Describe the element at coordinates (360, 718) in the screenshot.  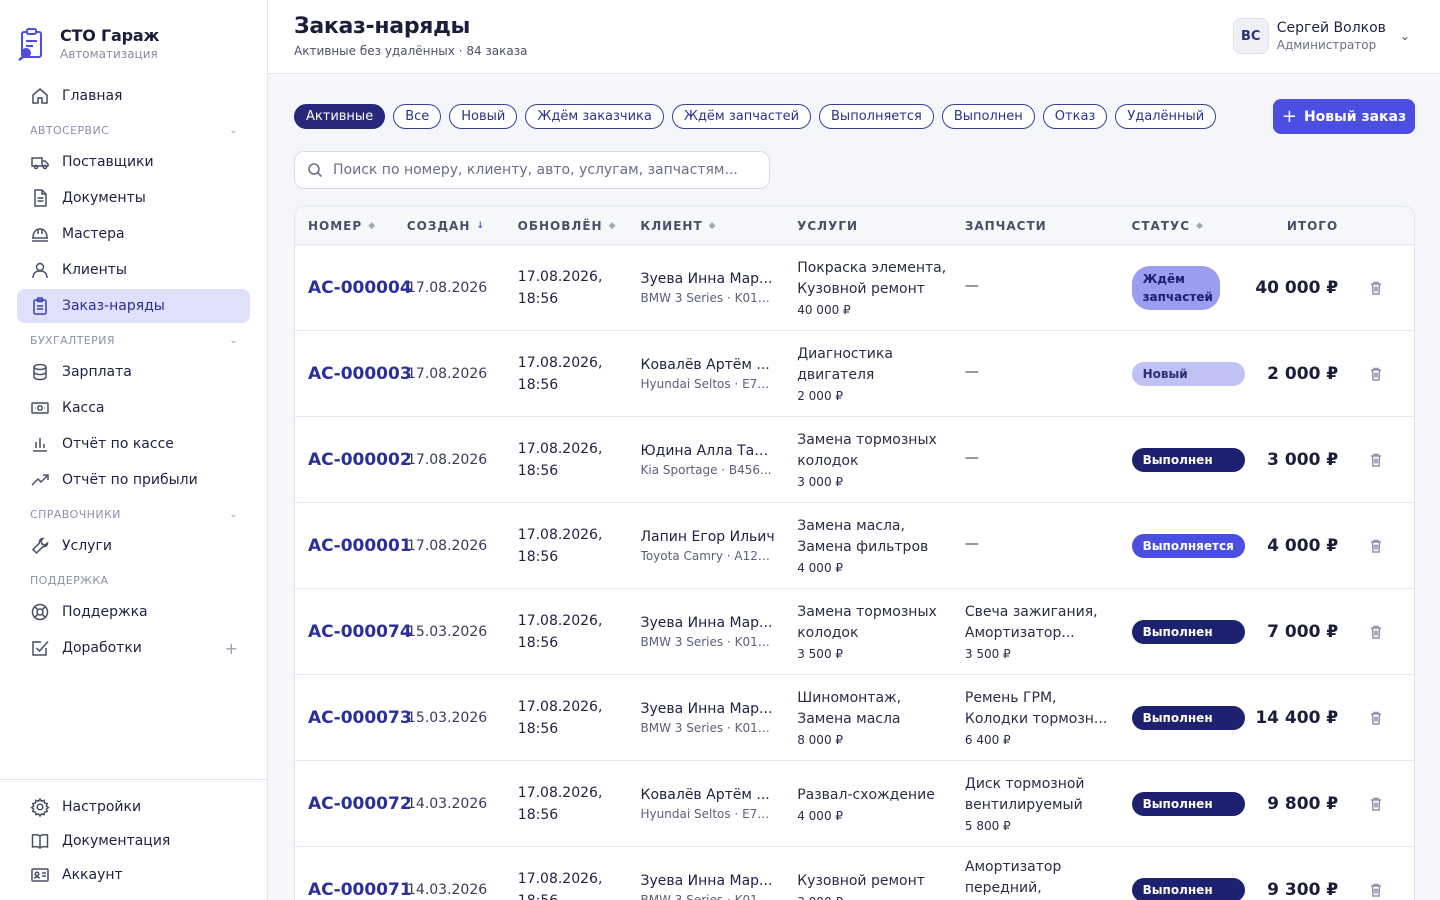
I see `order-number-link: АС-000073` at that location.